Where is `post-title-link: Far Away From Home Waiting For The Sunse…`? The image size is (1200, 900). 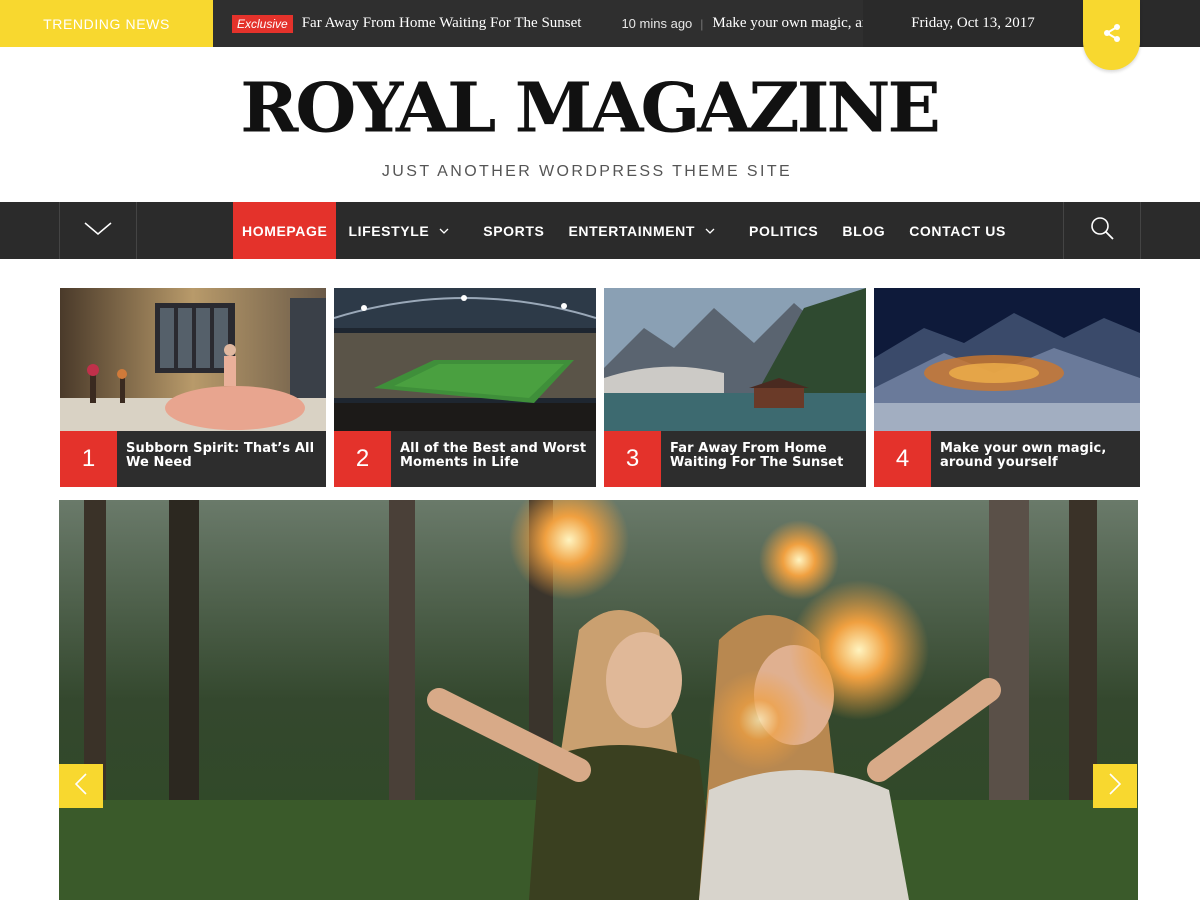
post-title-link: Far Away From Home Waiting For The Sunse… is located at coordinates (764, 456).